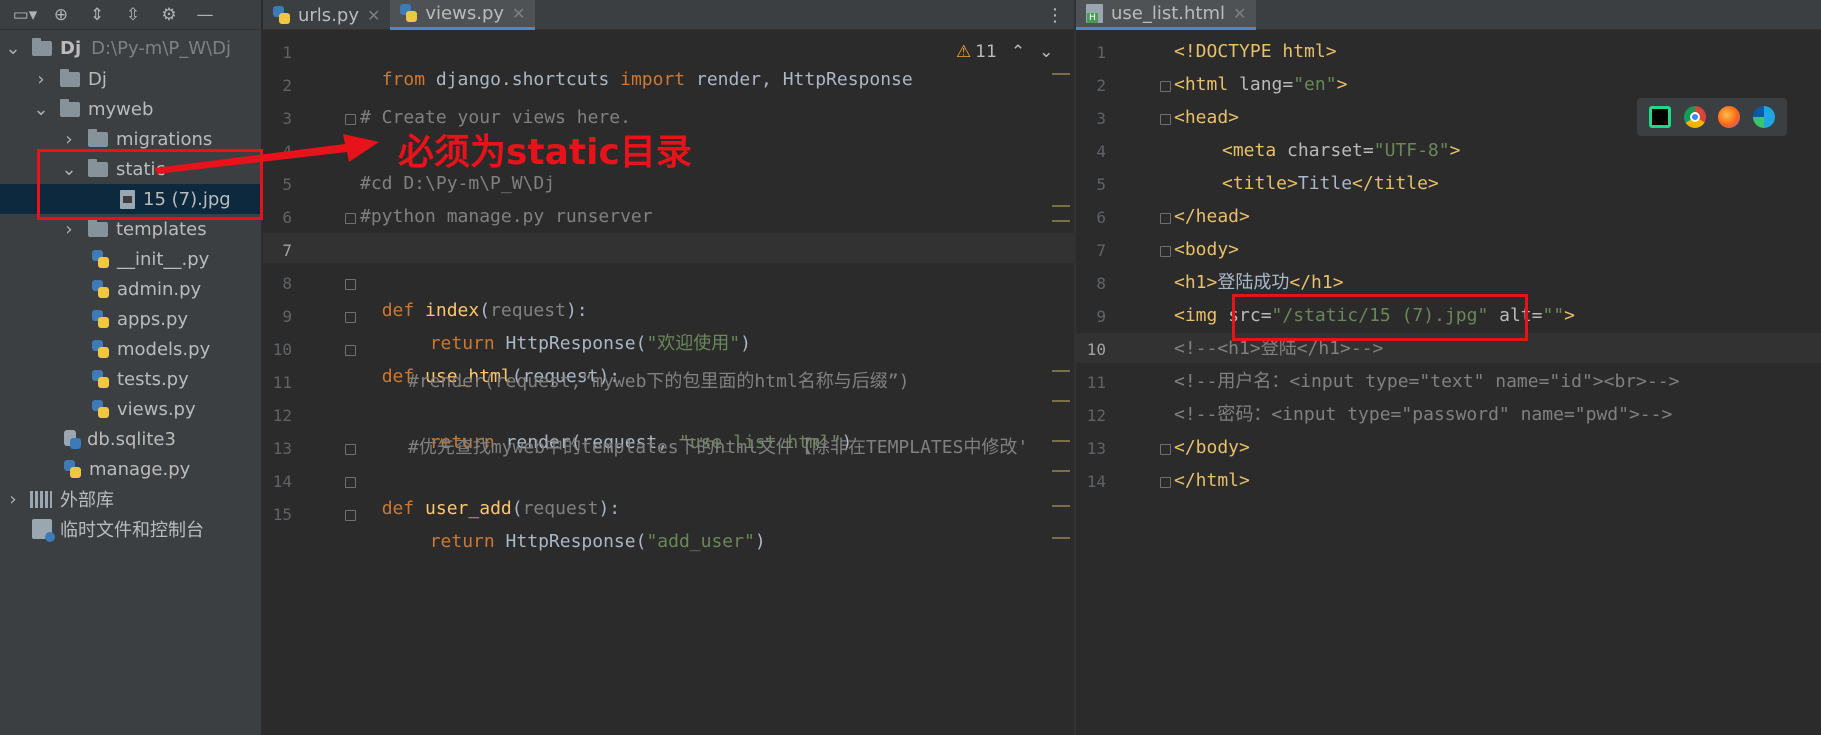 The height and width of the screenshot is (735, 1821). Describe the element at coordinates (131, 48) in the screenshot. I see `tree-item-root: ⌄ Dj D:\Py-m\P_W\Dj` at that location.